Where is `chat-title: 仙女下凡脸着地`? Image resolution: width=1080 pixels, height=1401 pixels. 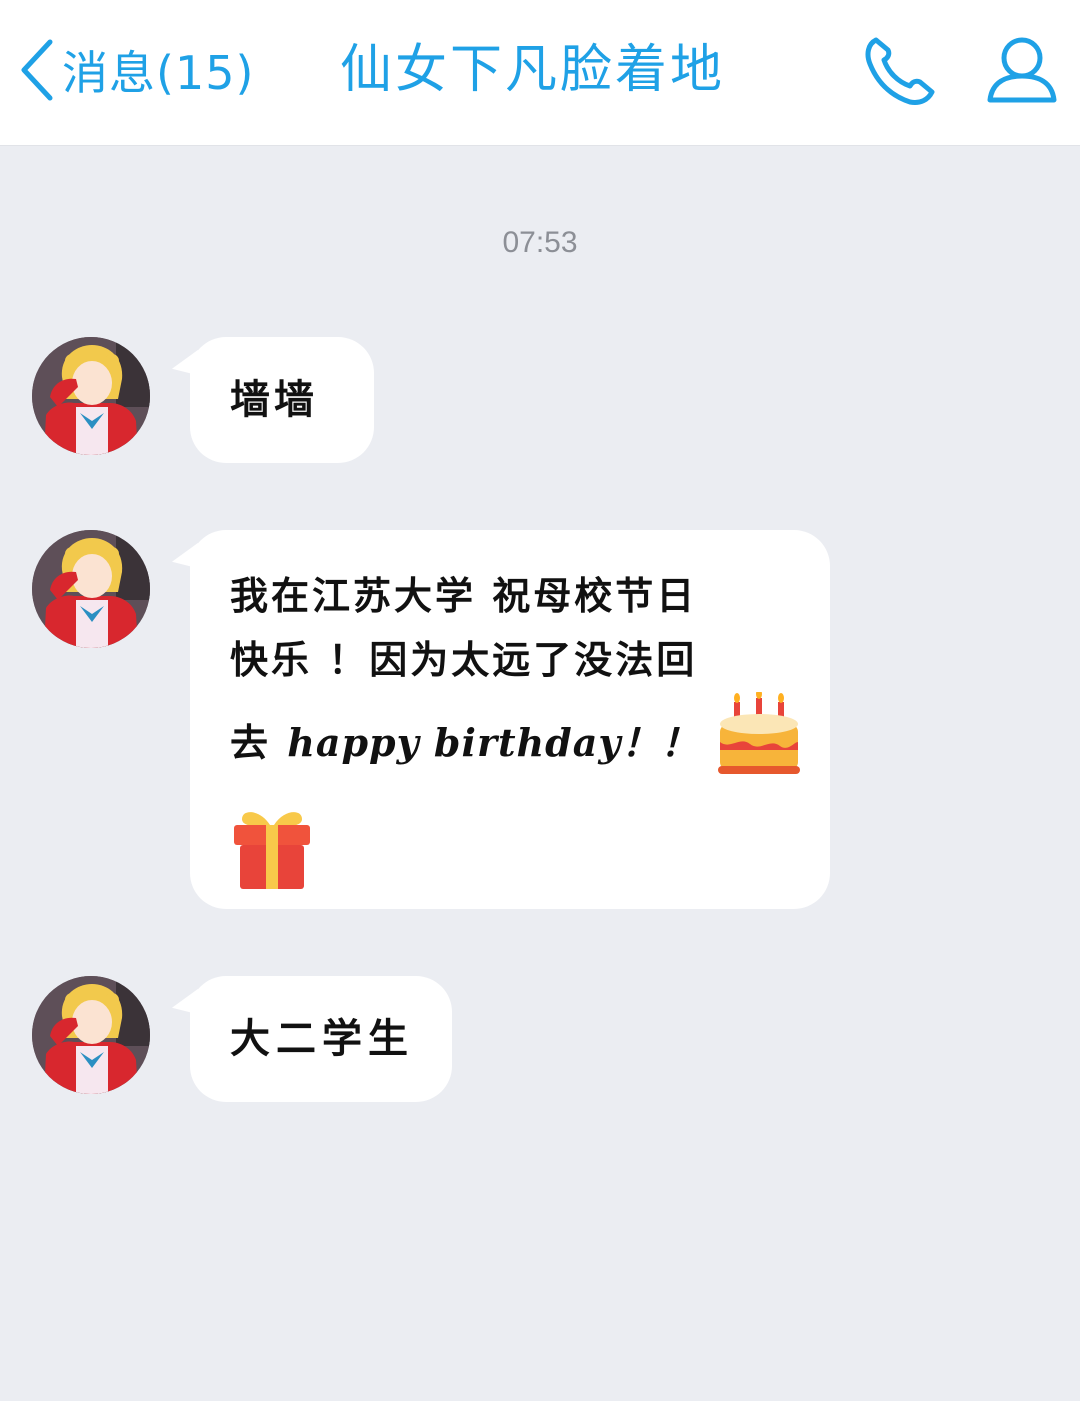
chat-title: 仙女下凡脸着地 is located at coordinates (533, 70).